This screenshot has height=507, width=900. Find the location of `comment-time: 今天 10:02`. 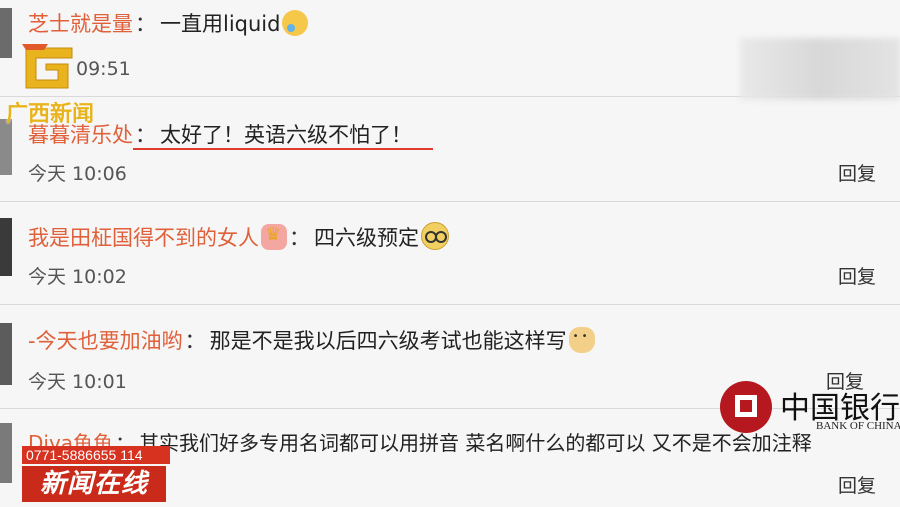

comment-time: 今天 10:02 is located at coordinates (77, 277).